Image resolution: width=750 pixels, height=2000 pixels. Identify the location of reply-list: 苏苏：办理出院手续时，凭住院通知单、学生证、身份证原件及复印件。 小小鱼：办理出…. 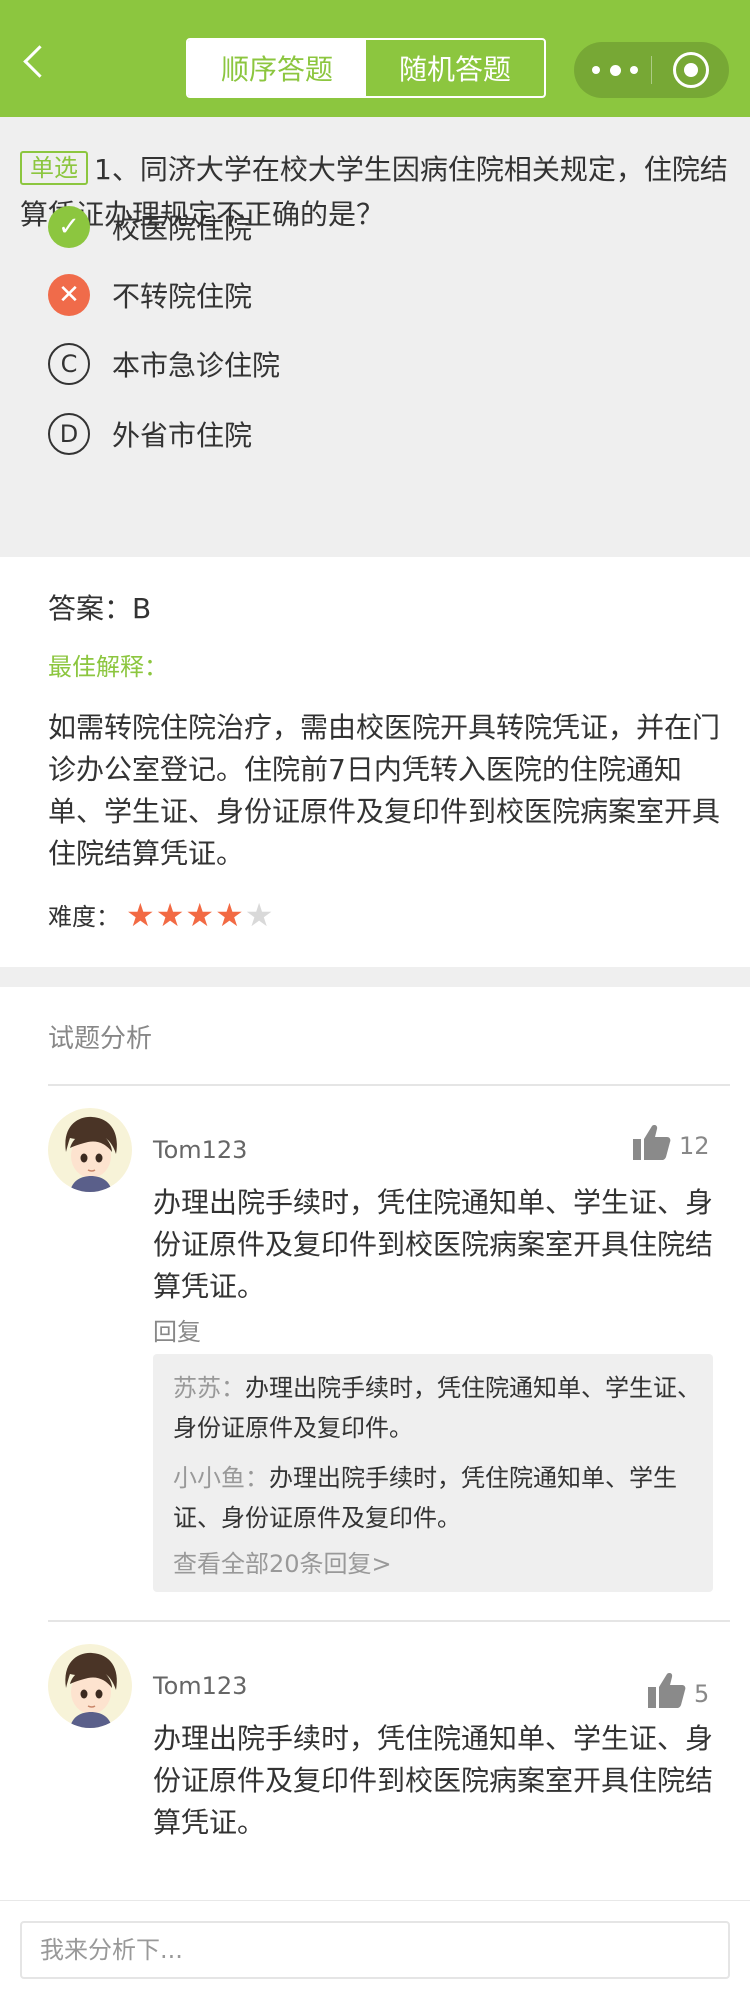
(433, 1473).